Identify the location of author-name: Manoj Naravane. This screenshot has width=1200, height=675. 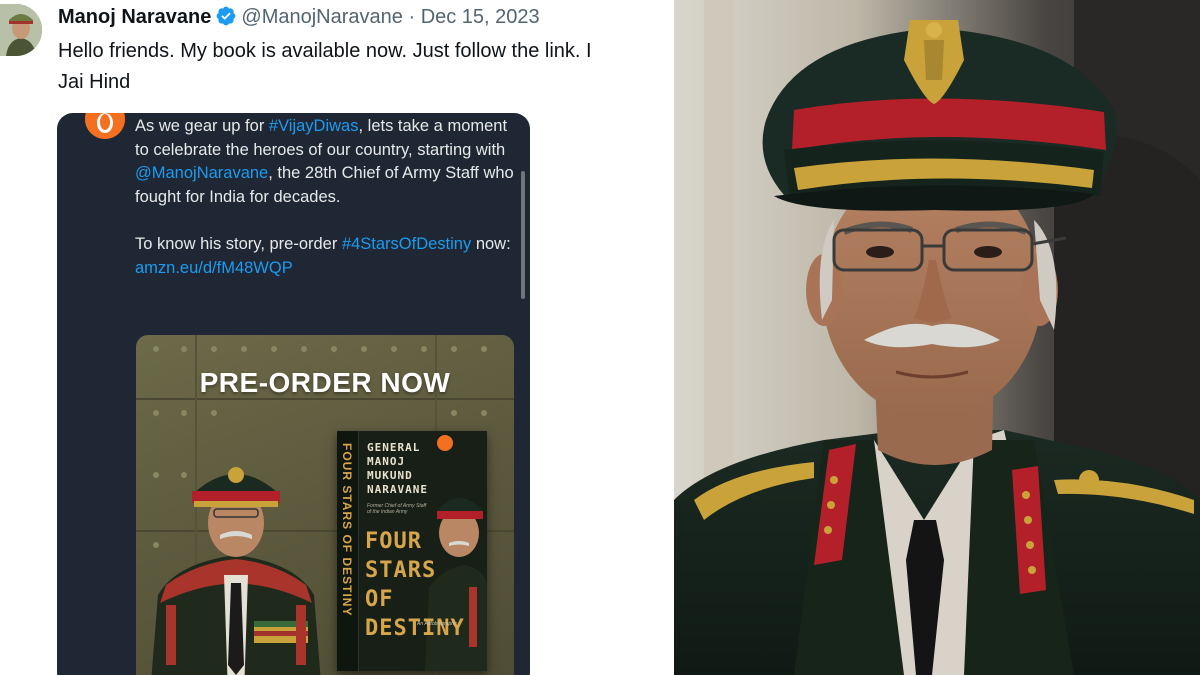
(134, 17).